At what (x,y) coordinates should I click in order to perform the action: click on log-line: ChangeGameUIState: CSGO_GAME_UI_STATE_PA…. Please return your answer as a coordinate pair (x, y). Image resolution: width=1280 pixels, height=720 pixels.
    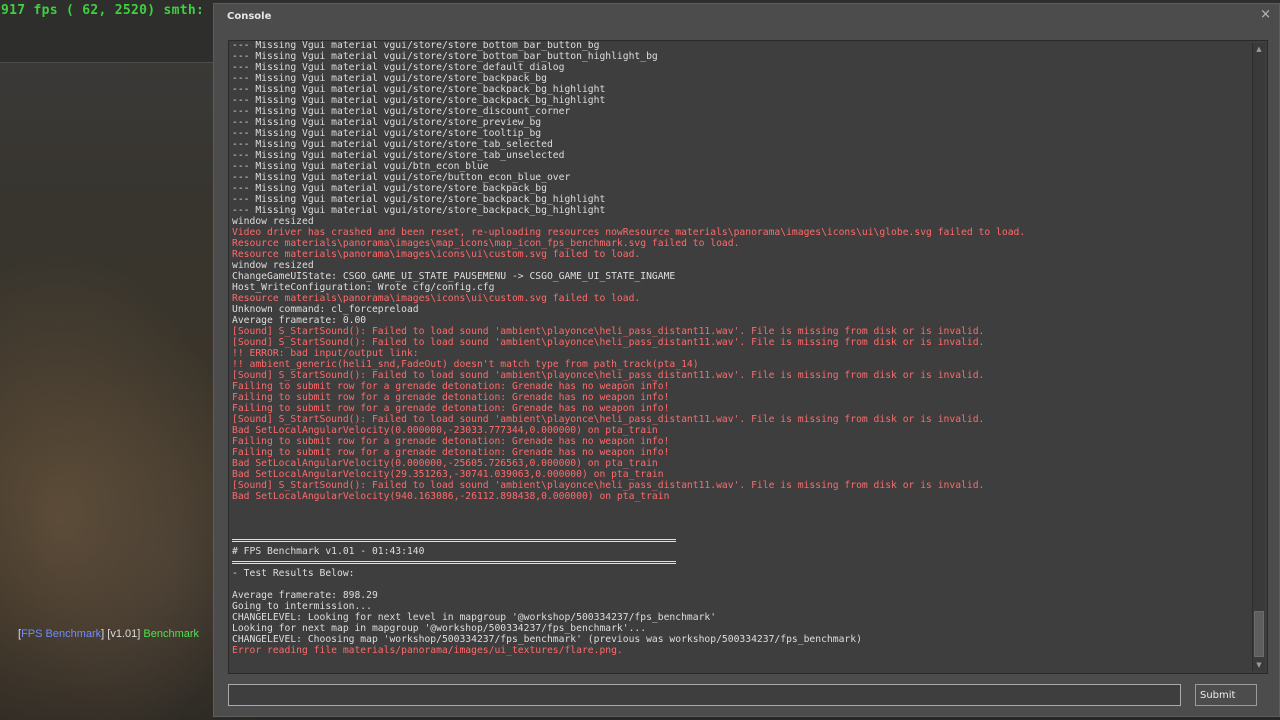
    Looking at the image, I should click on (454, 276).